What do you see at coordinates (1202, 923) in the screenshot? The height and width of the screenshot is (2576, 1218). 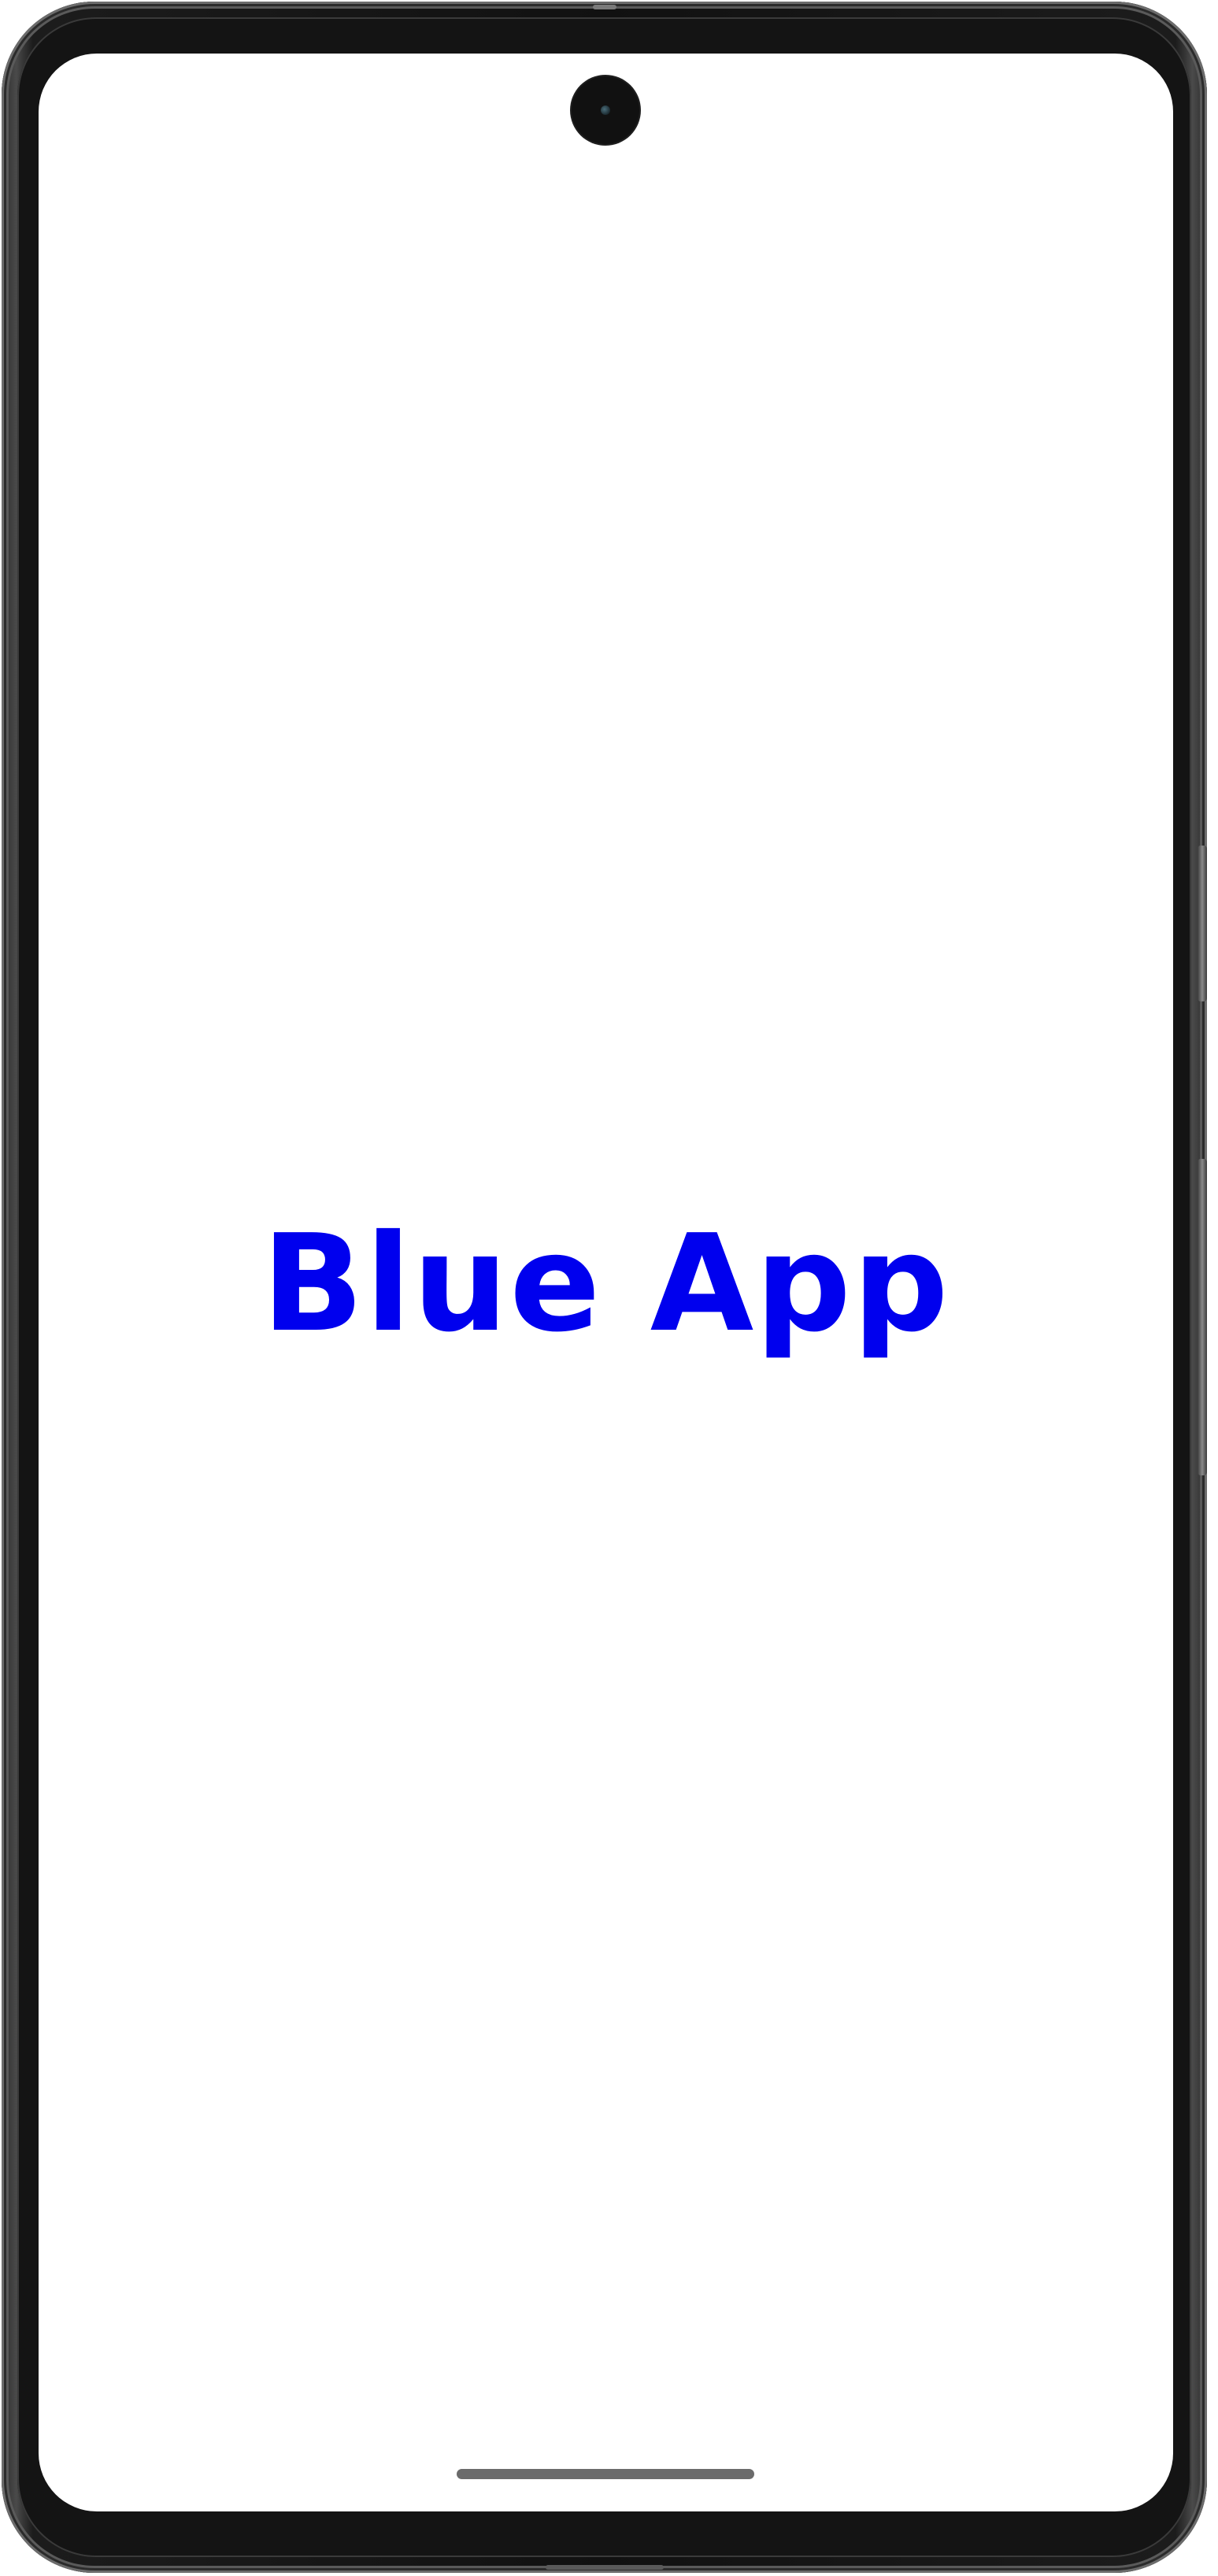 I see `volume-button` at bounding box center [1202, 923].